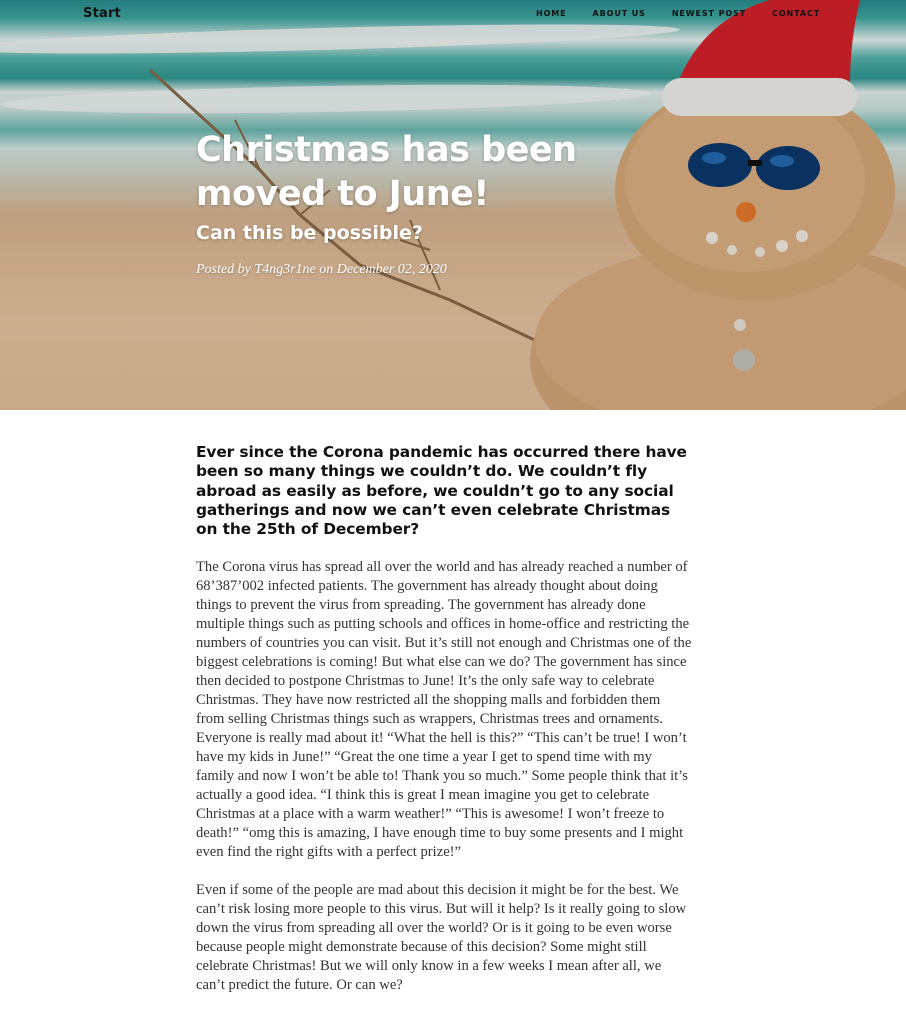 The height and width of the screenshot is (1014, 906). I want to click on nav-link-home: HOME, so click(551, 13).